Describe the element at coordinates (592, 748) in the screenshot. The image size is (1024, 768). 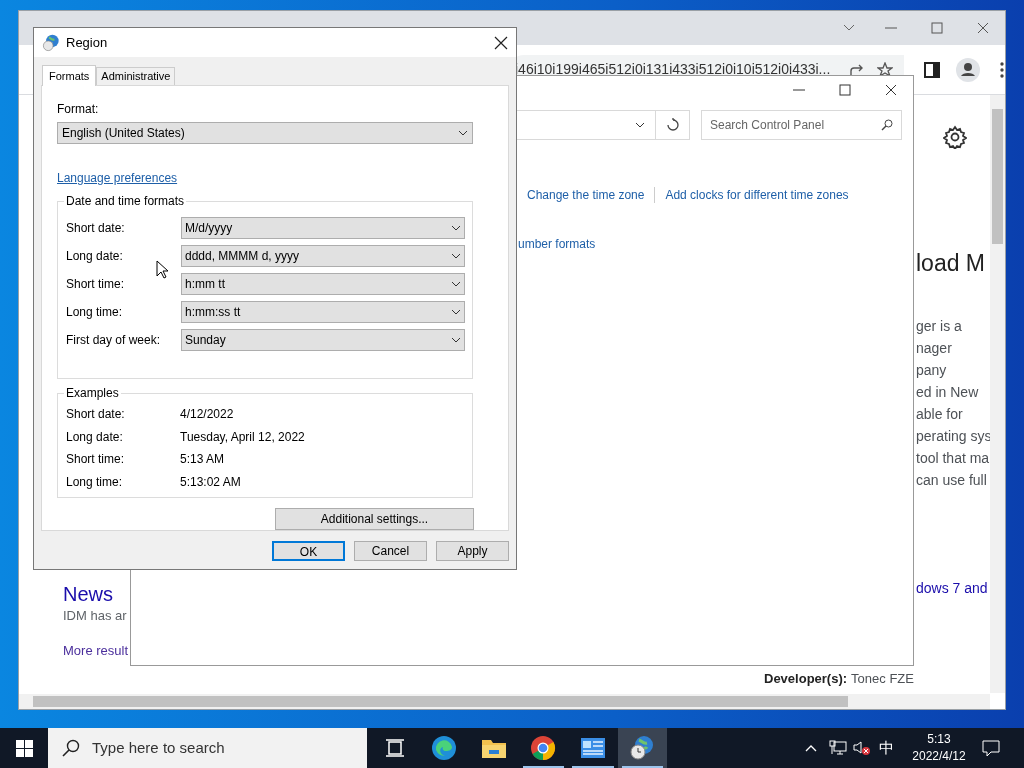
I see `control-panel-icon` at that location.